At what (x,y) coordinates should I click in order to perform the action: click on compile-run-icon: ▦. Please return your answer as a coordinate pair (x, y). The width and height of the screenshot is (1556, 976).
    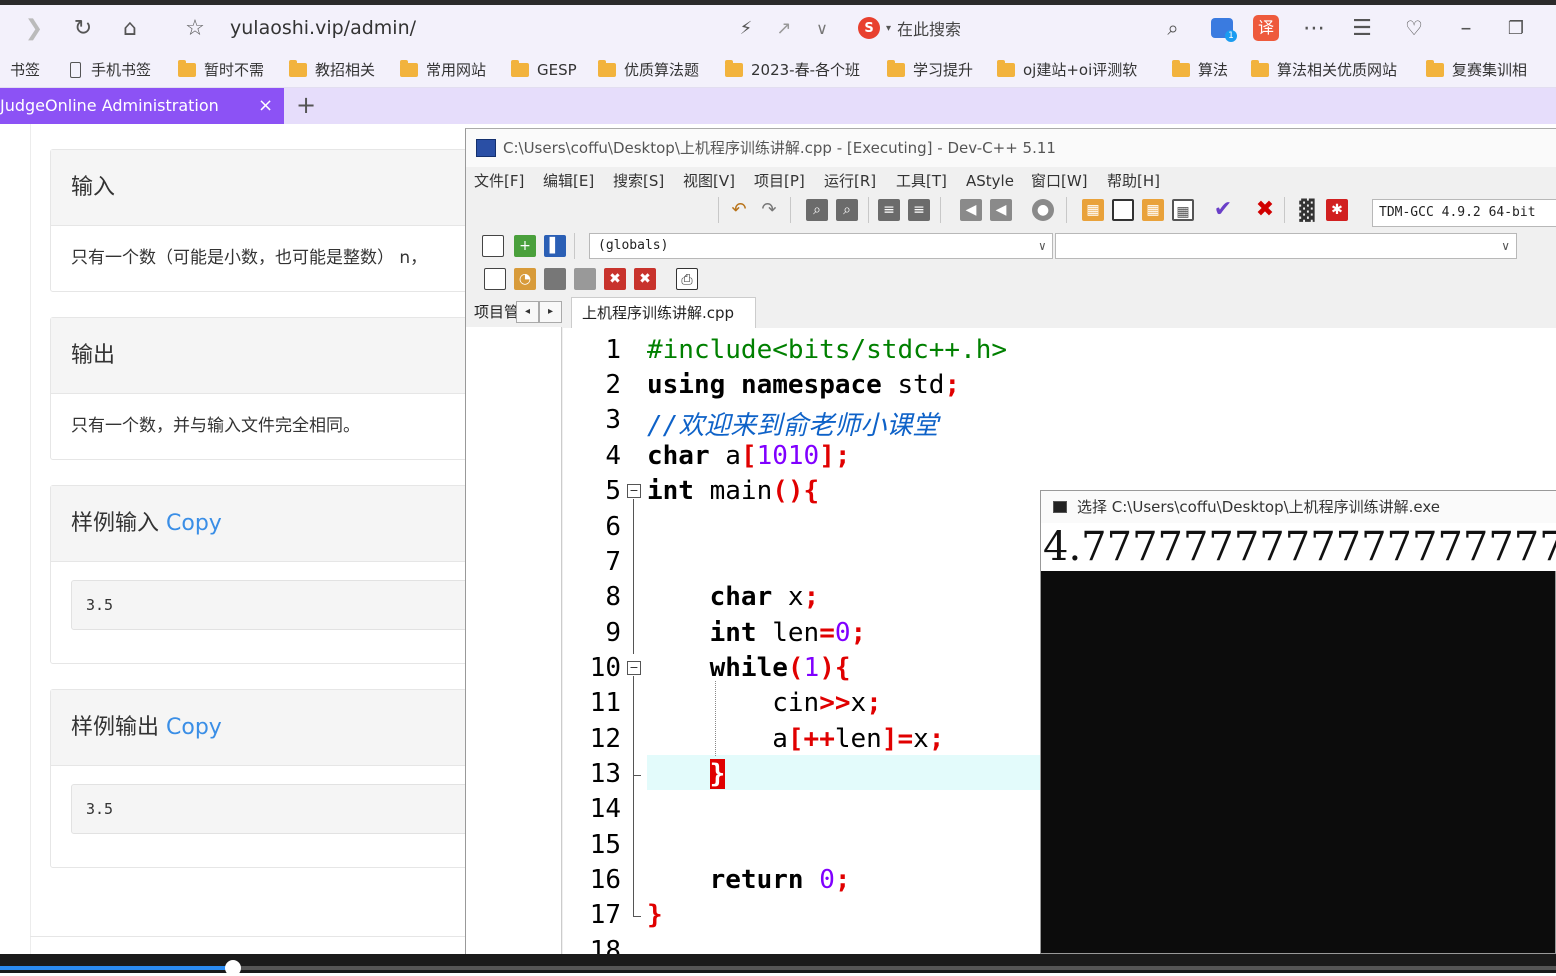
    Looking at the image, I should click on (1153, 210).